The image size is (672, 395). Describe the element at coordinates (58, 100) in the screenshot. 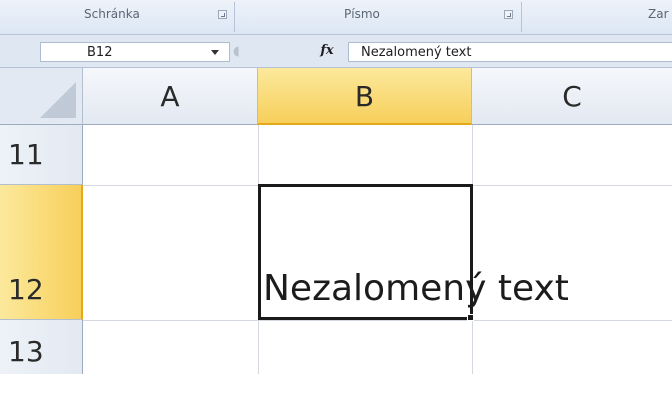

I see `select-all-triangle-icon` at that location.